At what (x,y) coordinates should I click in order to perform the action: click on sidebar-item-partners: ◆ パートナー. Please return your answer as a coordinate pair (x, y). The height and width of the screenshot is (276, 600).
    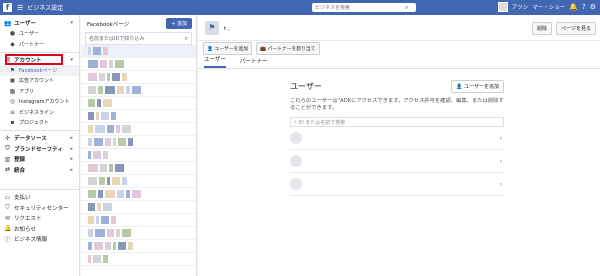
    Looking at the image, I should click on (39, 44).